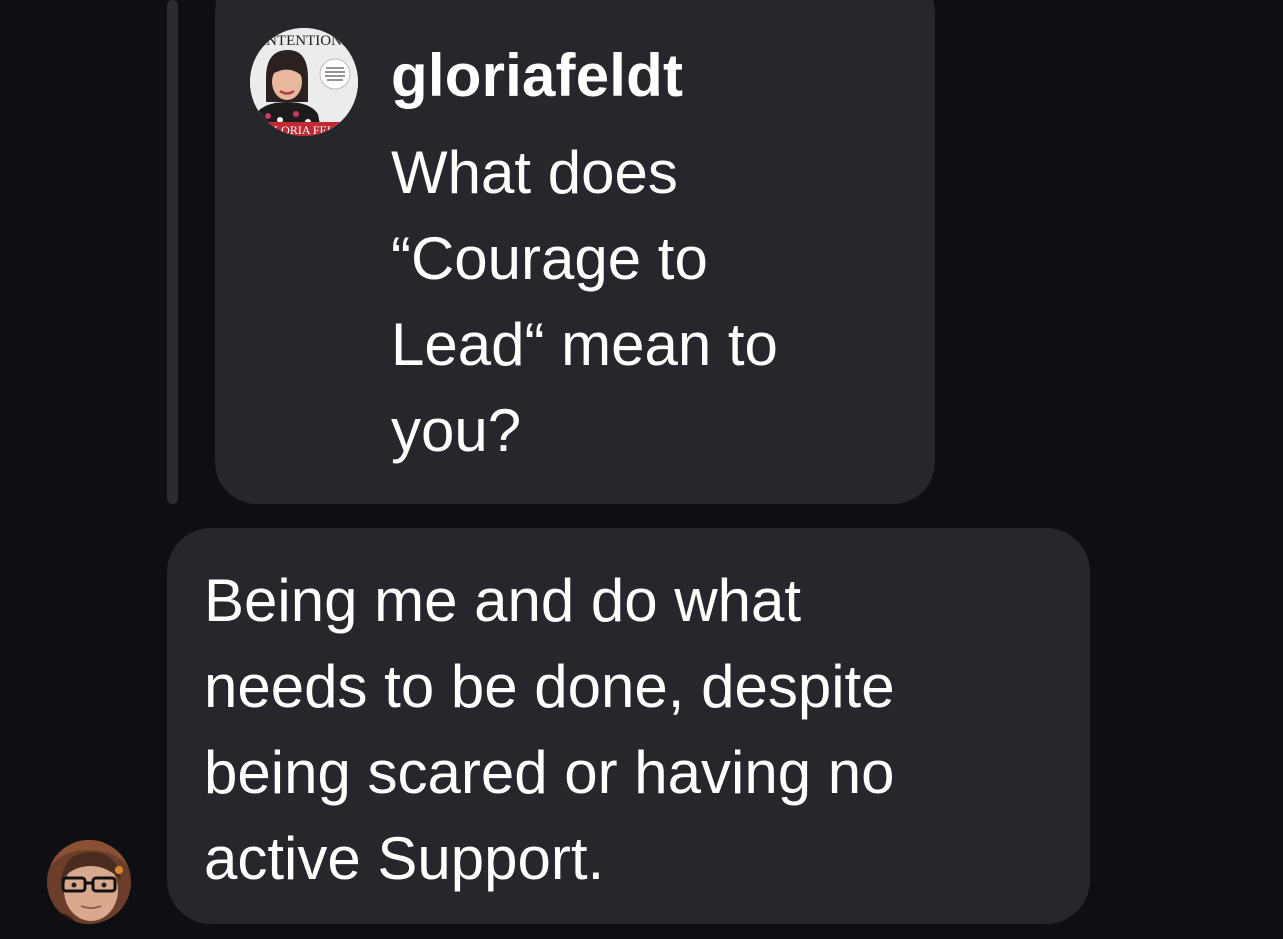 The image size is (1283, 939). Describe the element at coordinates (304, 129) in the screenshot. I see `avatar-footer-text: GLORIA FELD` at that location.